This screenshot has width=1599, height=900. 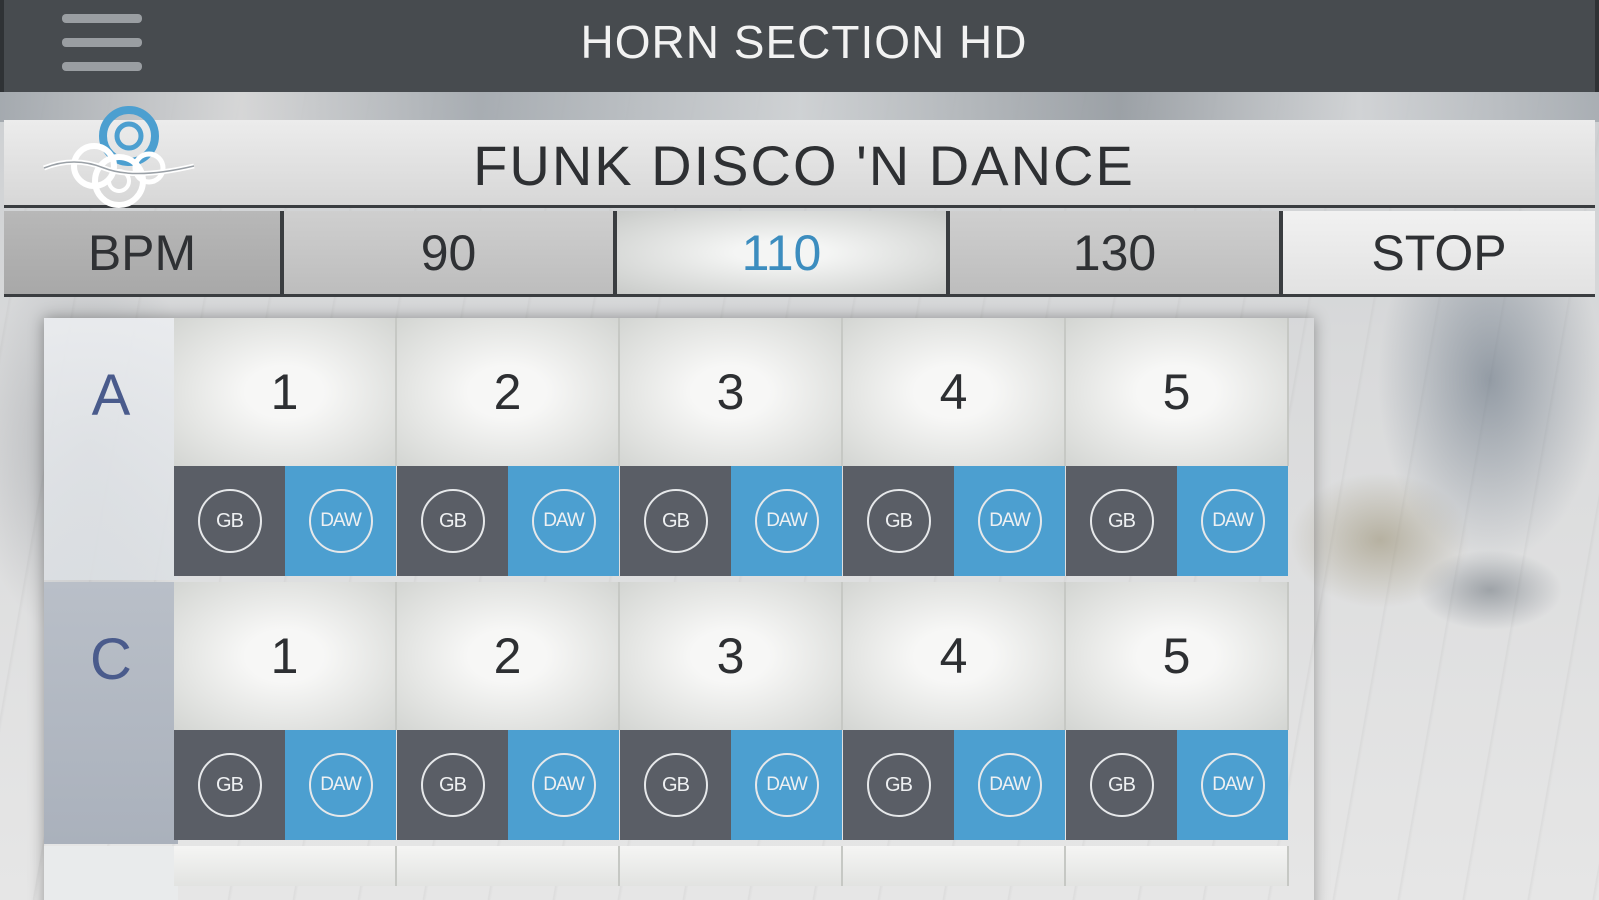 I want to click on daw-export-button-c-4: DAW, so click(x=1009, y=785).